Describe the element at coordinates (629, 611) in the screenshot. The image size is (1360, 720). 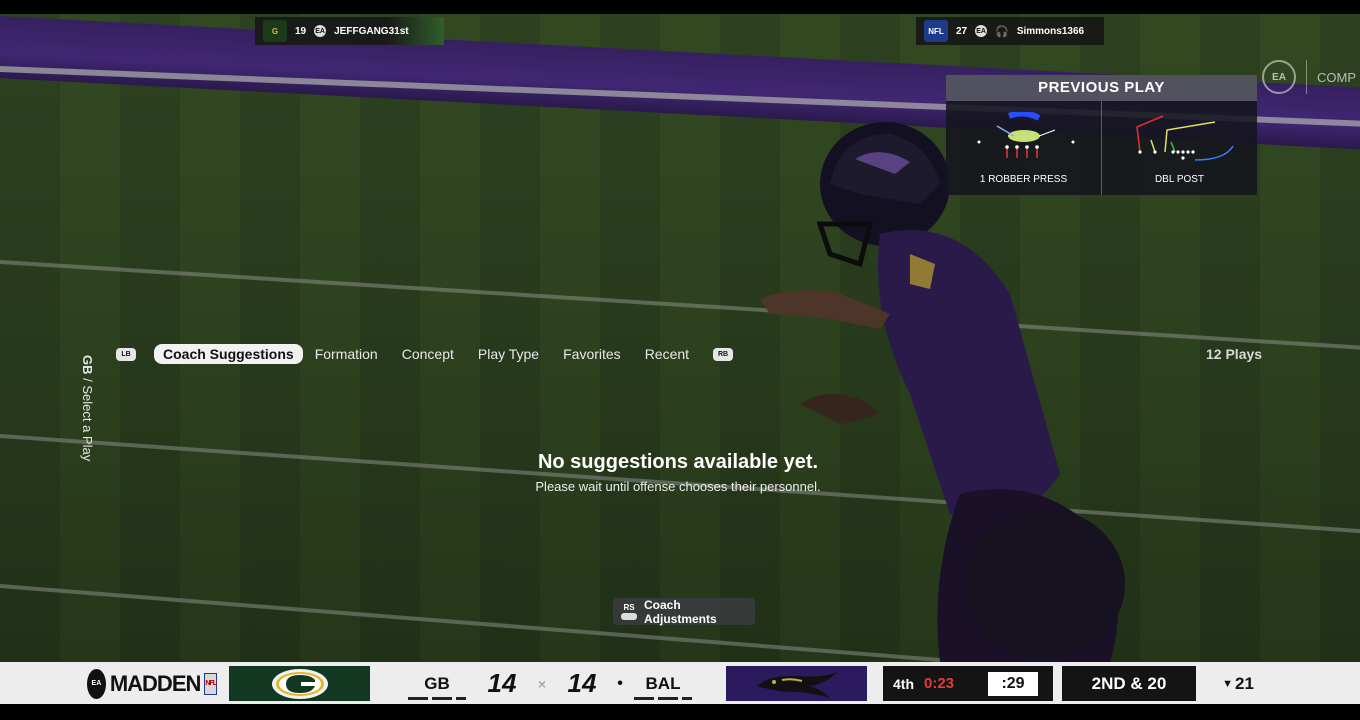
I see `right-stick-icon: RS` at that location.